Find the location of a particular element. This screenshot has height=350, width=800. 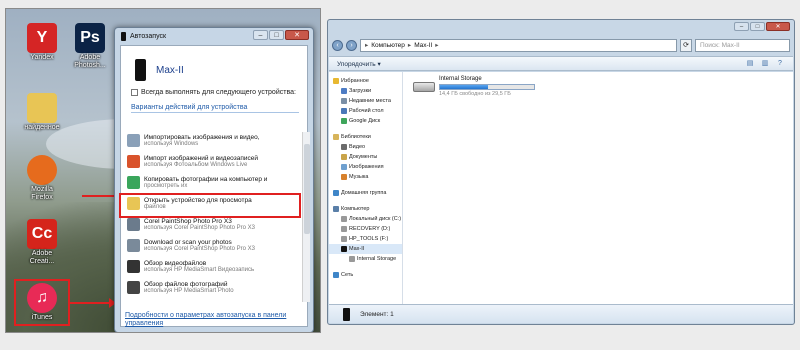

breadcrumb-device: Max-II is located at coordinates (423, 45).